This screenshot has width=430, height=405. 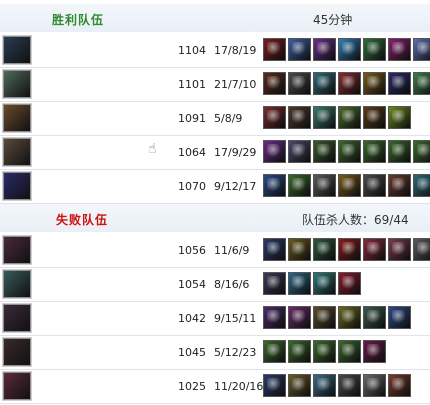 What do you see at coordinates (192, 118) in the screenshot?
I see `player-score: 1091` at bounding box center [192, 118].